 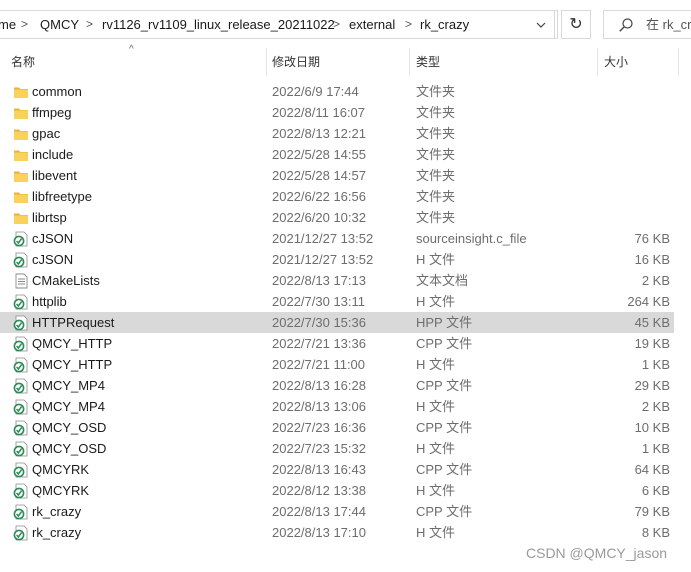 I want to click on file-row: QMCY_OSD 2022/7/23 16:36 CPP 文件 10 KB, so click(x=337, y=427).